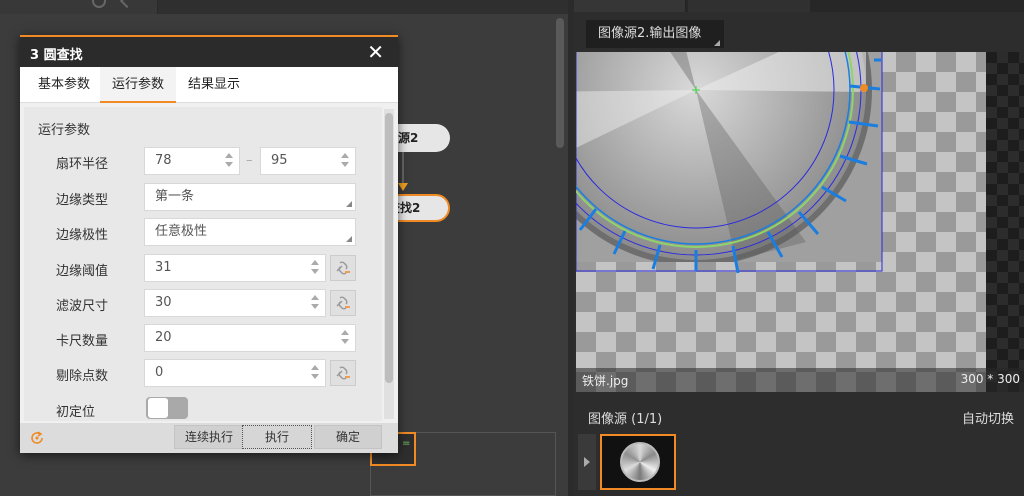  What do you see at coordinates (801, 465) in the screenshot?
I see `thumbnail-strip` at bounding box center [801, 465].